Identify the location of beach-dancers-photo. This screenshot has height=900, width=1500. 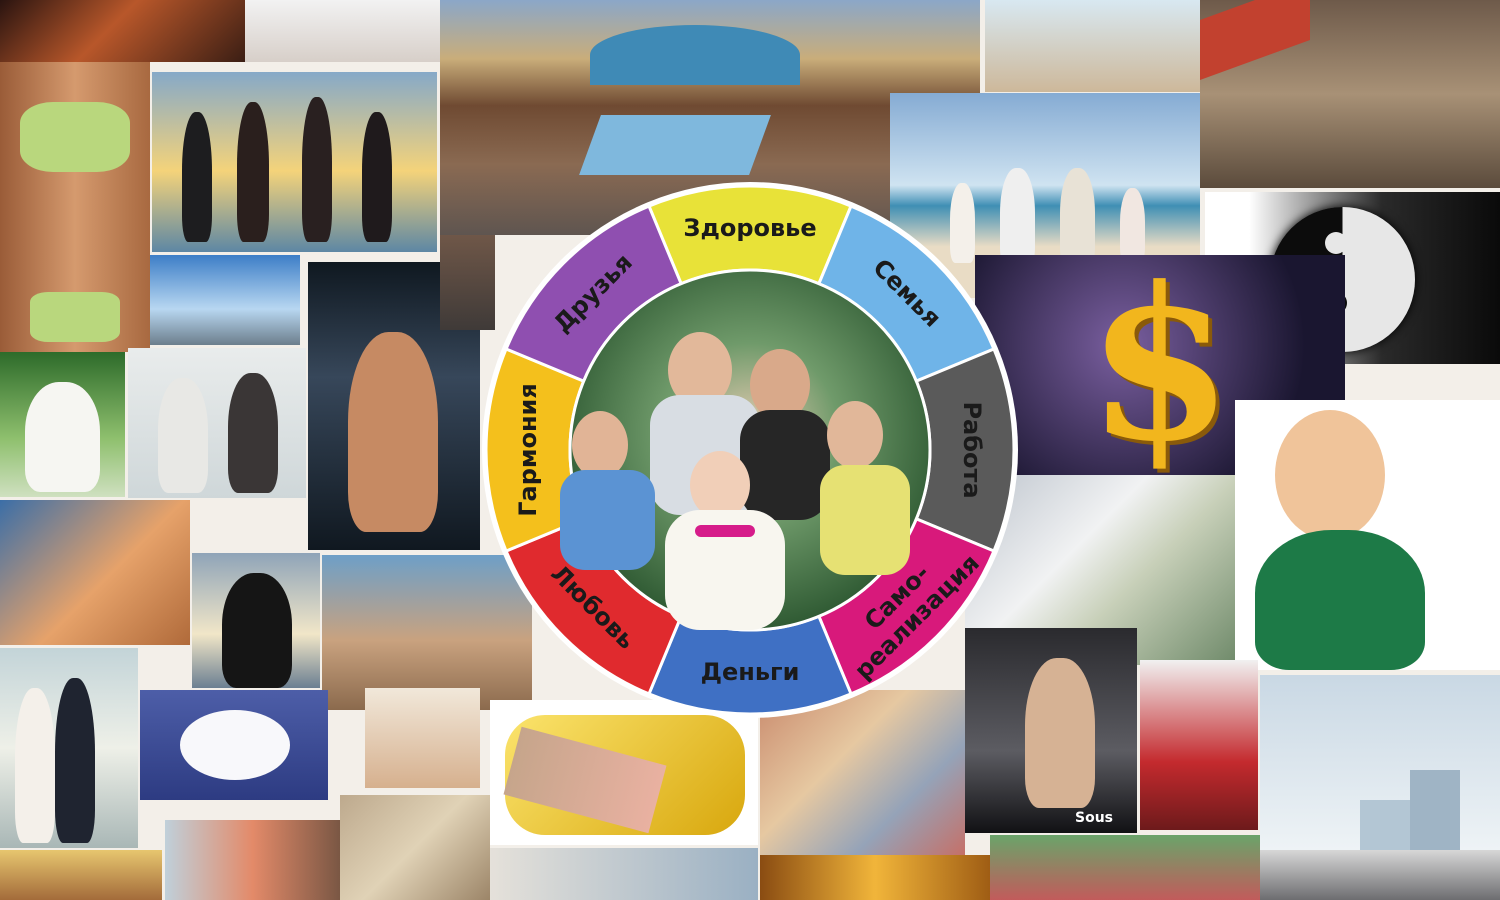
(294, 162).